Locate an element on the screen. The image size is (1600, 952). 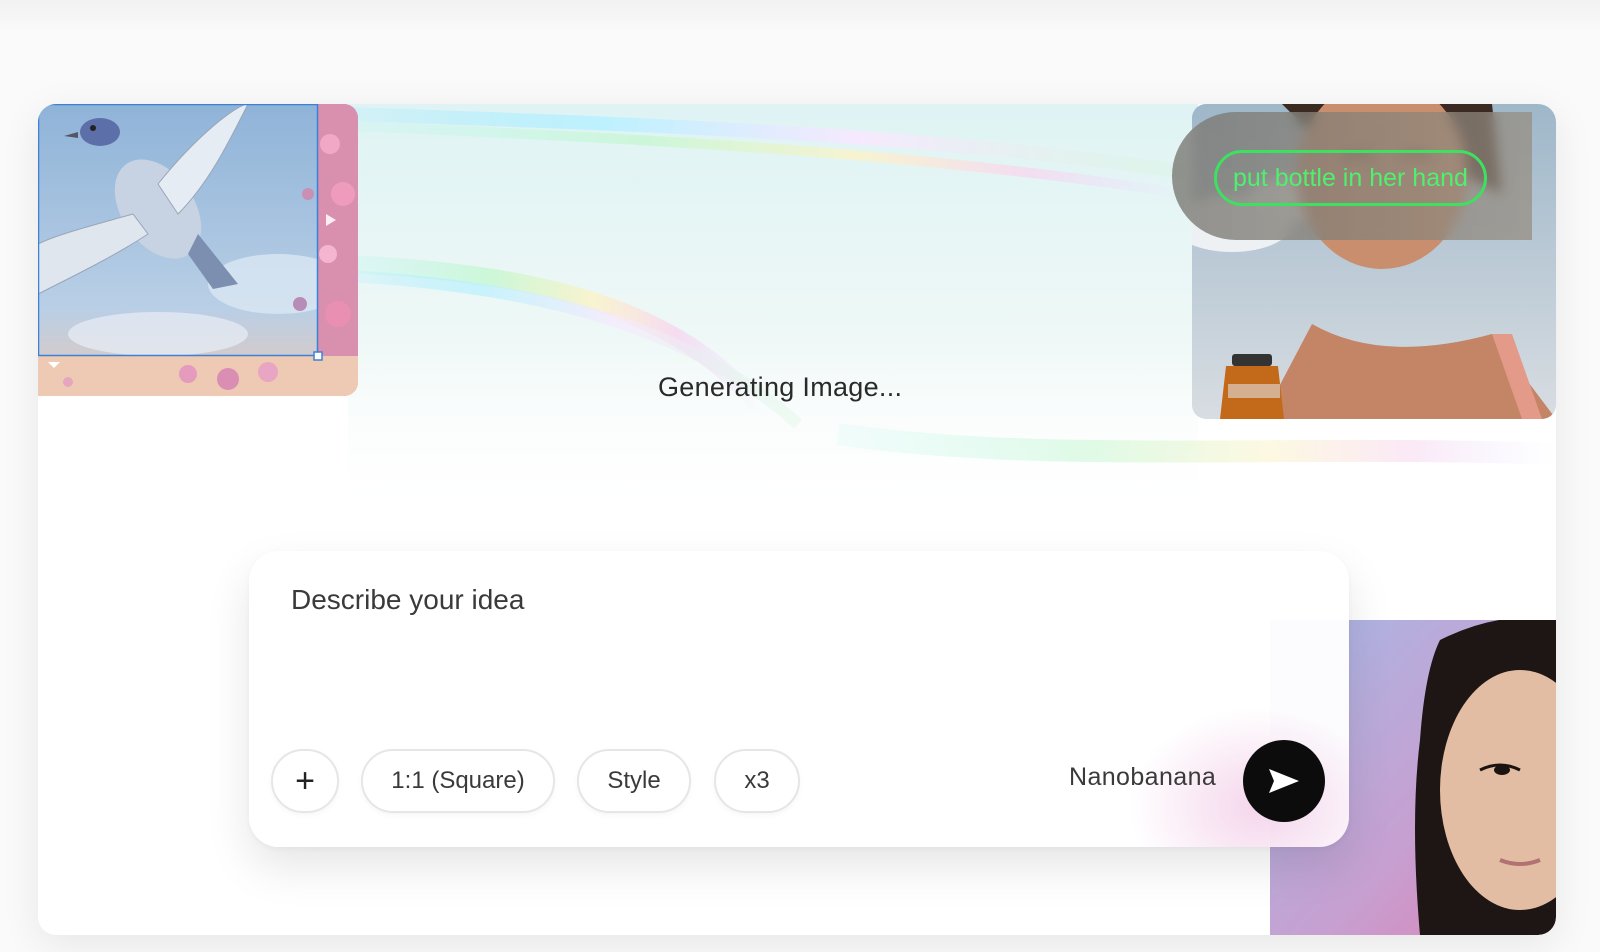
send-button is located at coordinates (1284, 781).